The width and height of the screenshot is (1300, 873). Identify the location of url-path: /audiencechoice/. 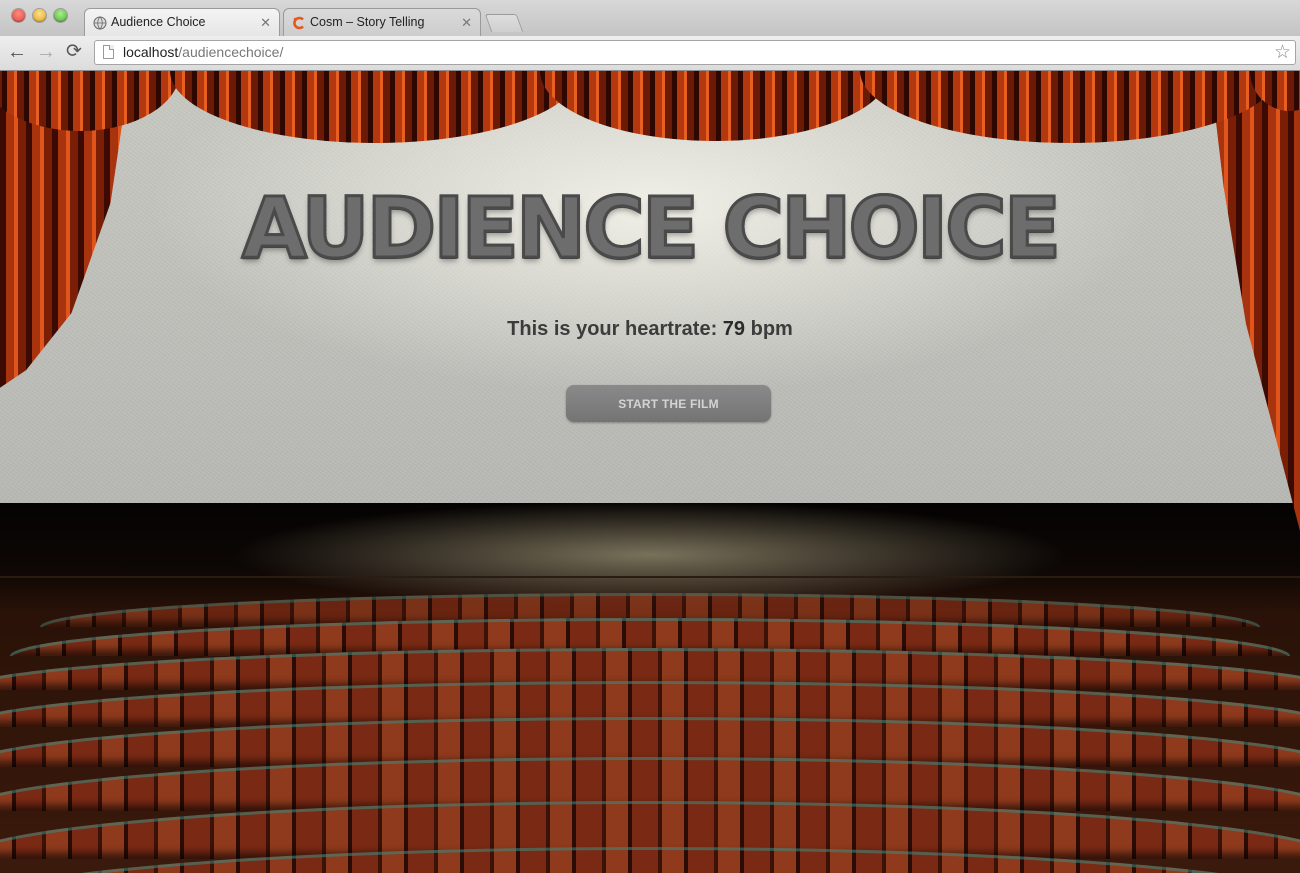
(231, 52).